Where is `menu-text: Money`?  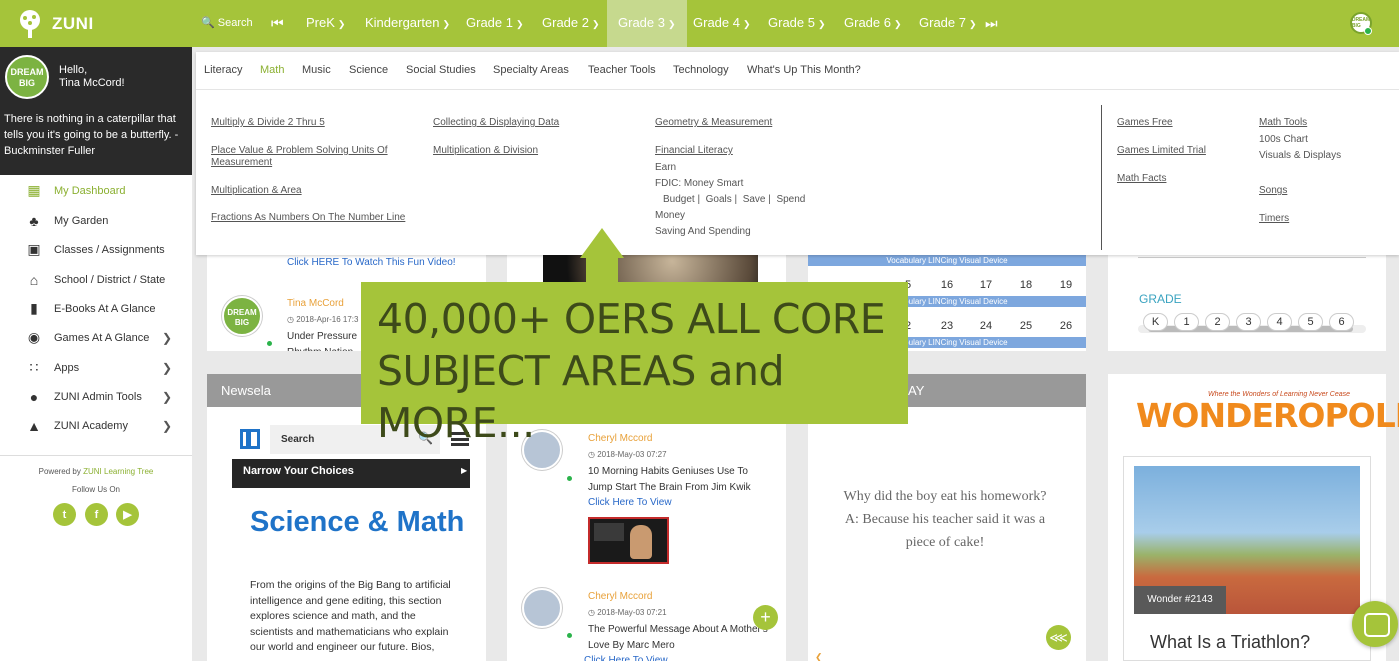 menu-text: Money is located at coordinates (670, 215).